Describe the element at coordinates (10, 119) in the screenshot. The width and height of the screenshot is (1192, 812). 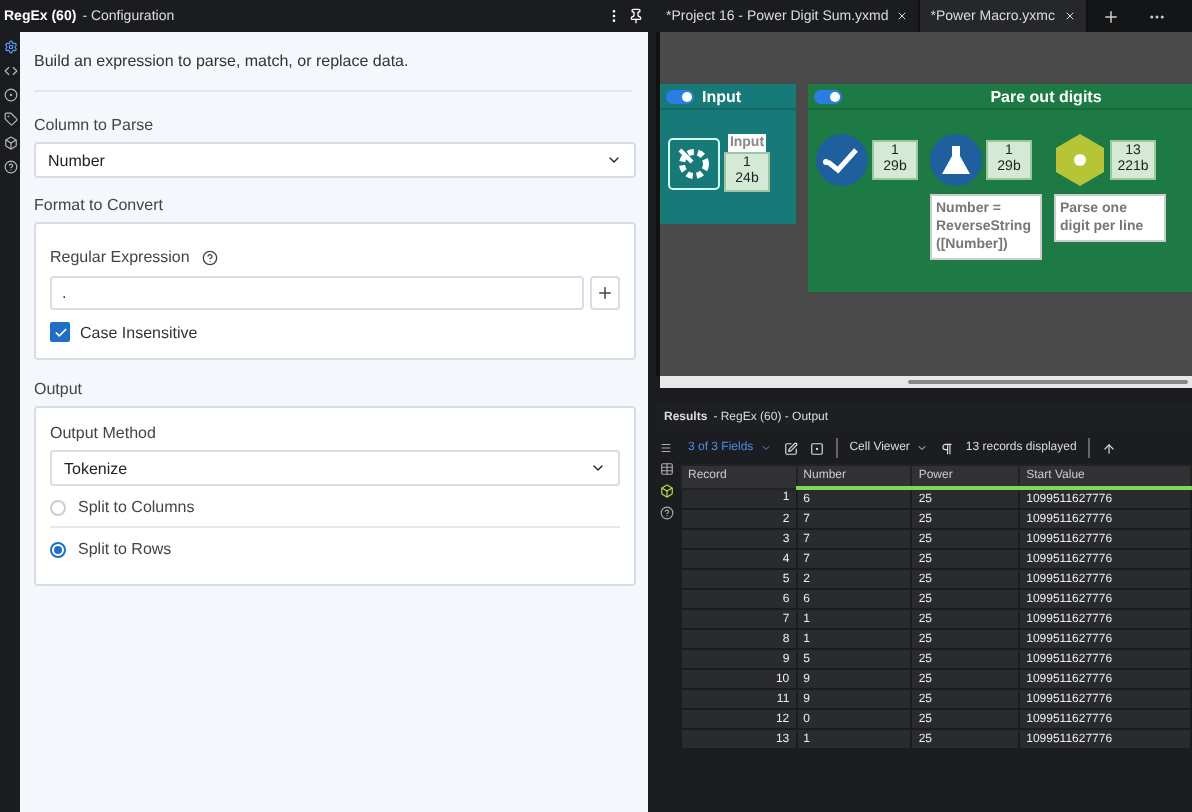
I see `tag-icon` at that location.